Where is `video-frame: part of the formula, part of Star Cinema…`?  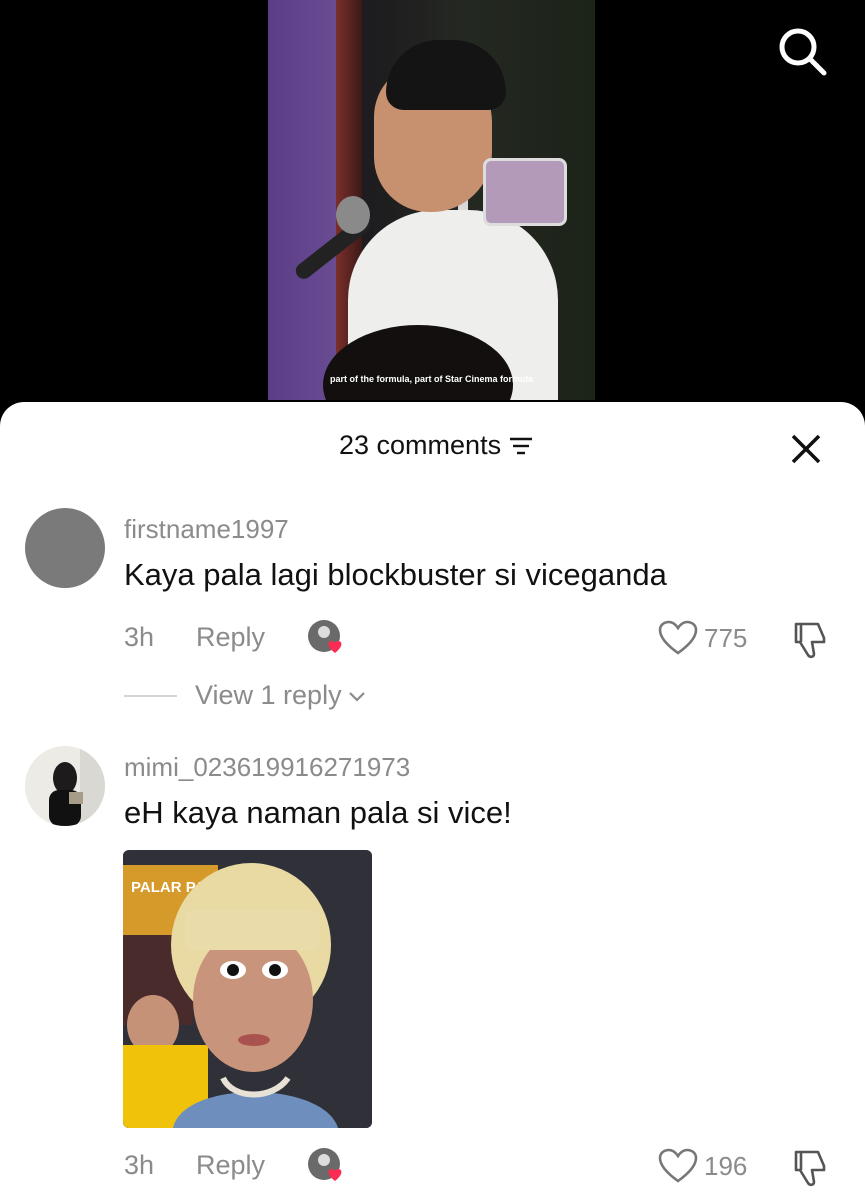
video-frame: part of the formula, part of Star Cinema… is located at coordinates (431, 200).